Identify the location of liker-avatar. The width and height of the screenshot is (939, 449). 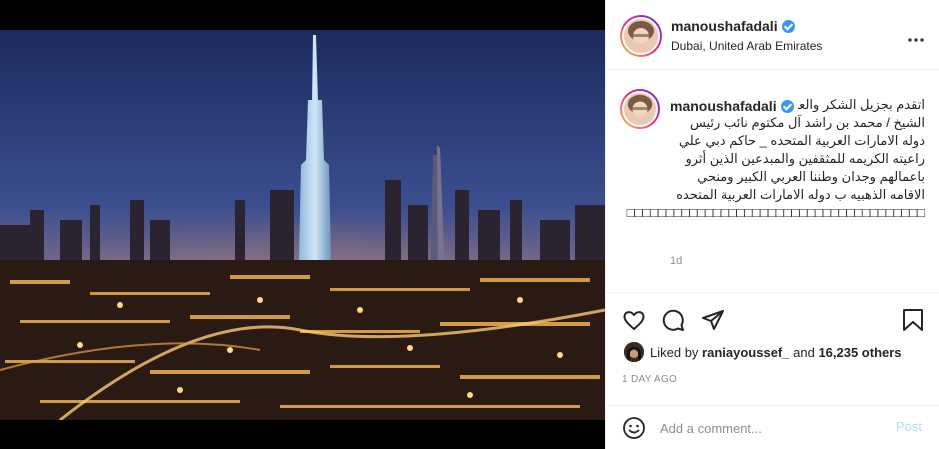
(634, 352).